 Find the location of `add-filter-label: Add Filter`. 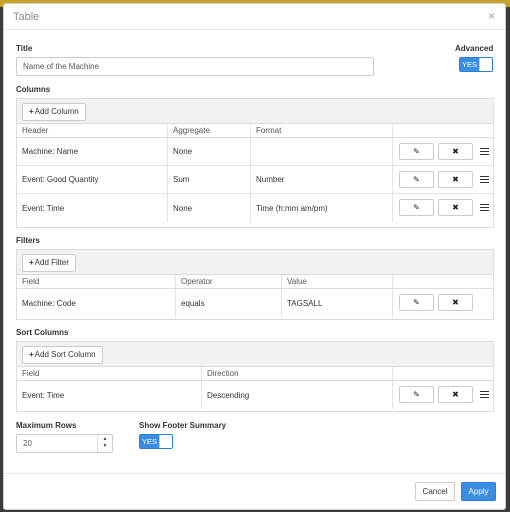

add-filter-label: Add Filter is located at coordinates (51, 262).